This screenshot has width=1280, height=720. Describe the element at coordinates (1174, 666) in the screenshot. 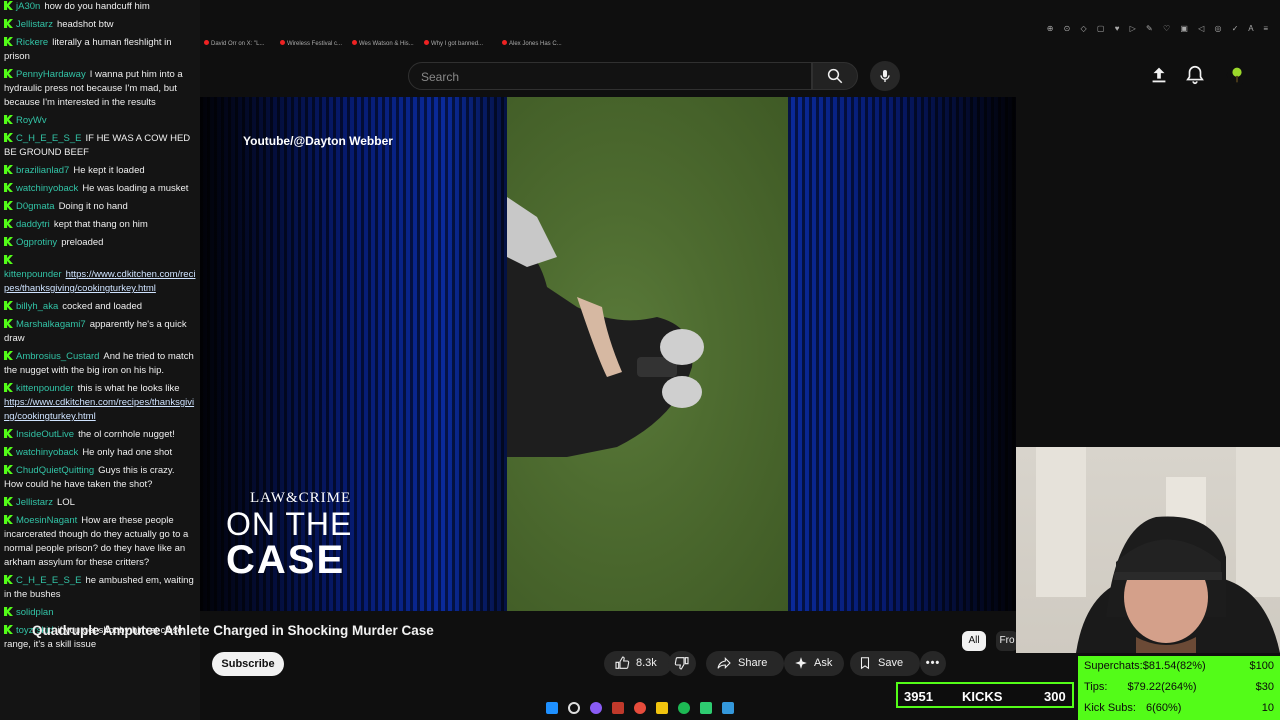

I see `superchats-value: $81.54(82%)` at that location.